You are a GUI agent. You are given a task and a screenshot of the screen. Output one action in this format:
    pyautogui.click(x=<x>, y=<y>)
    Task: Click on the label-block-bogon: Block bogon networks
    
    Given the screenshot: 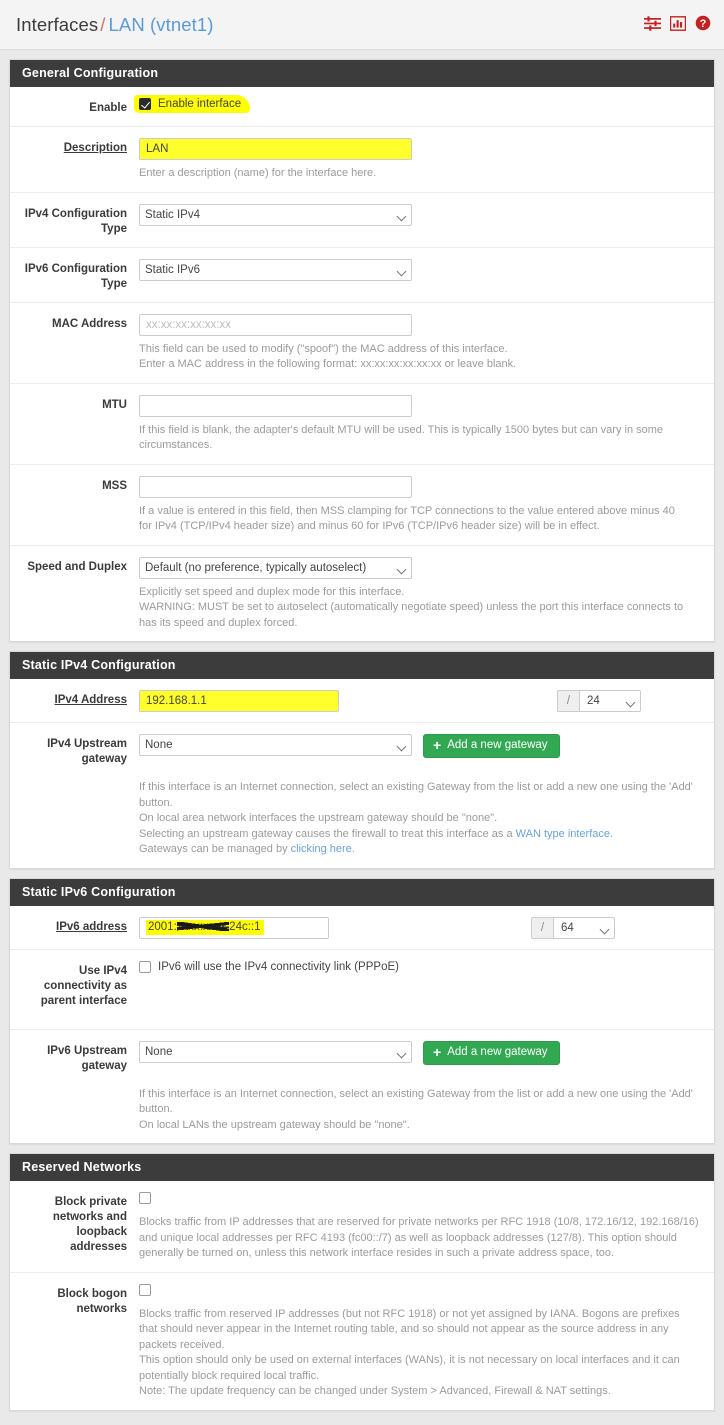 What is the action you would take?
    pyautogui.click(x=92, y=1301)
    